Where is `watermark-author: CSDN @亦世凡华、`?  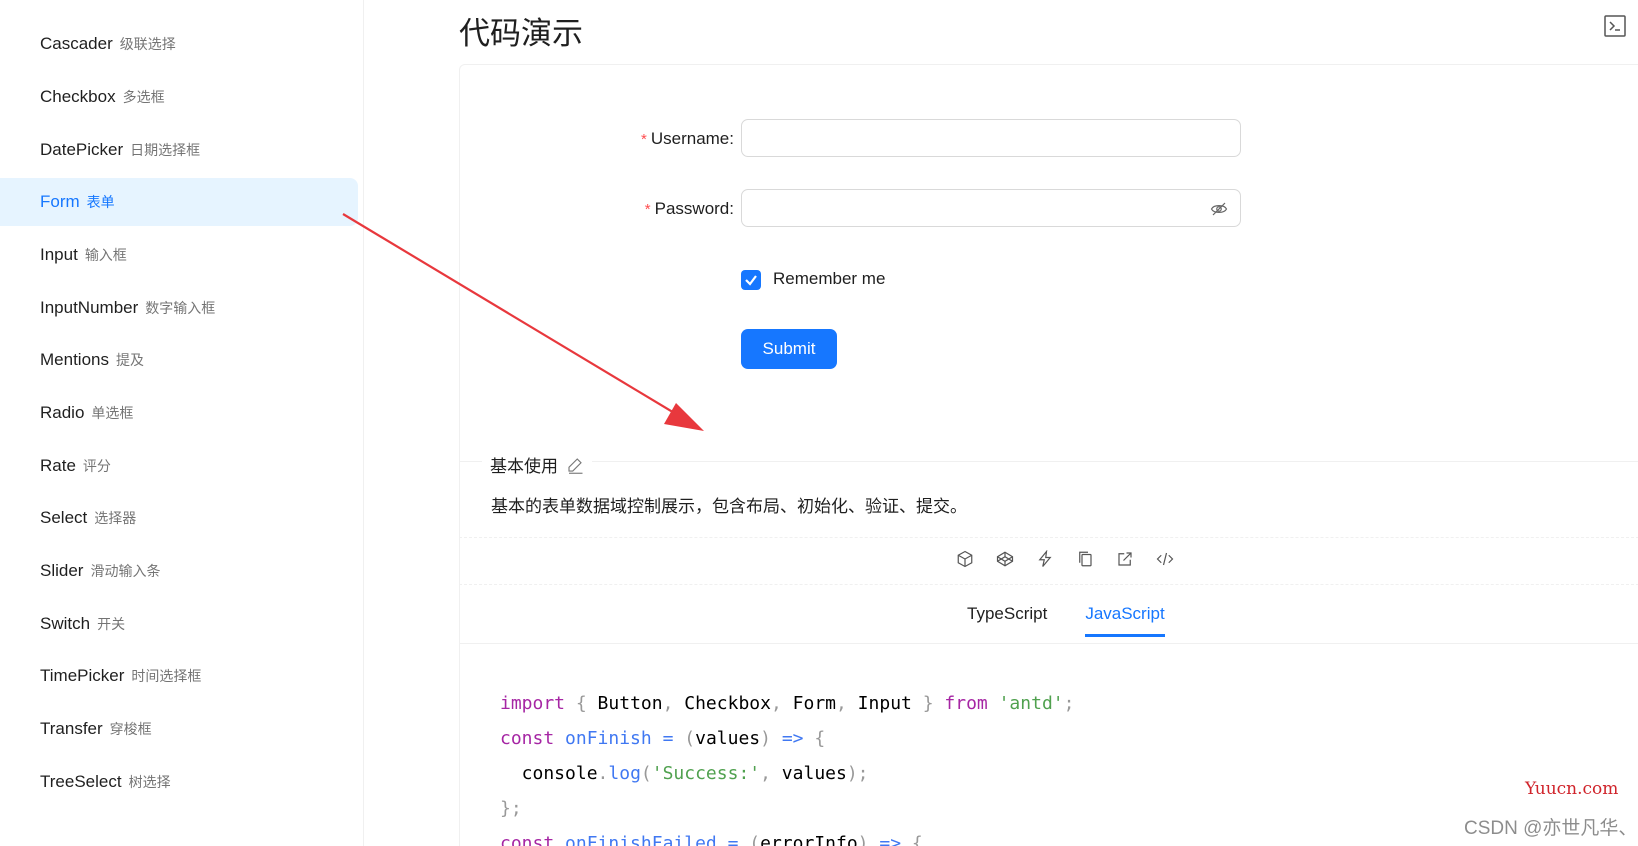
watermark-author: CSDN @亦世凡华、 is located at coordinates (1551, 828).